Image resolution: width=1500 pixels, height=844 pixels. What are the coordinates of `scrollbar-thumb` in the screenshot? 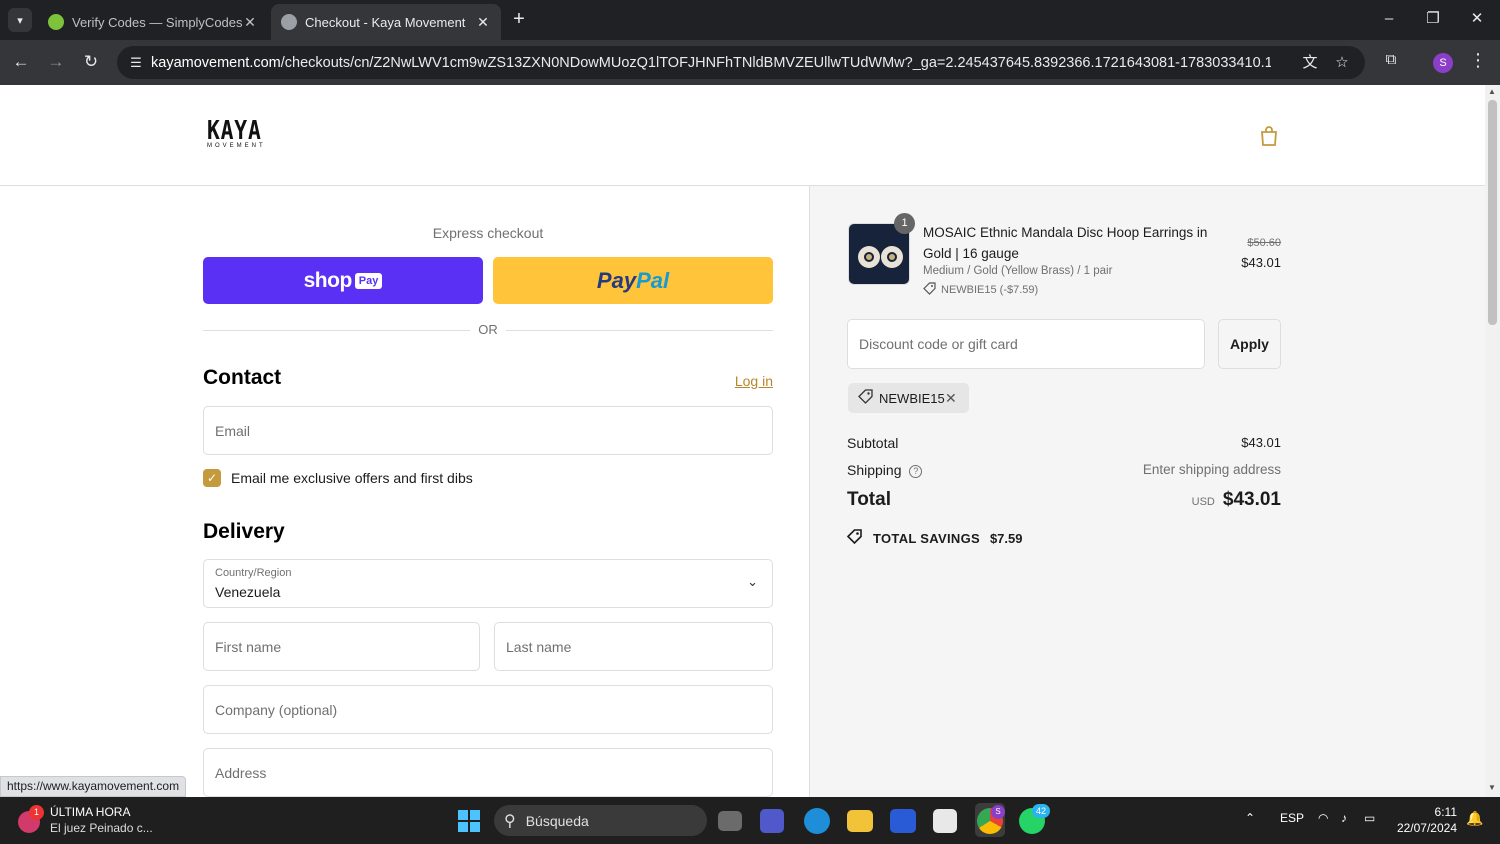 It's located at (1492, 212).